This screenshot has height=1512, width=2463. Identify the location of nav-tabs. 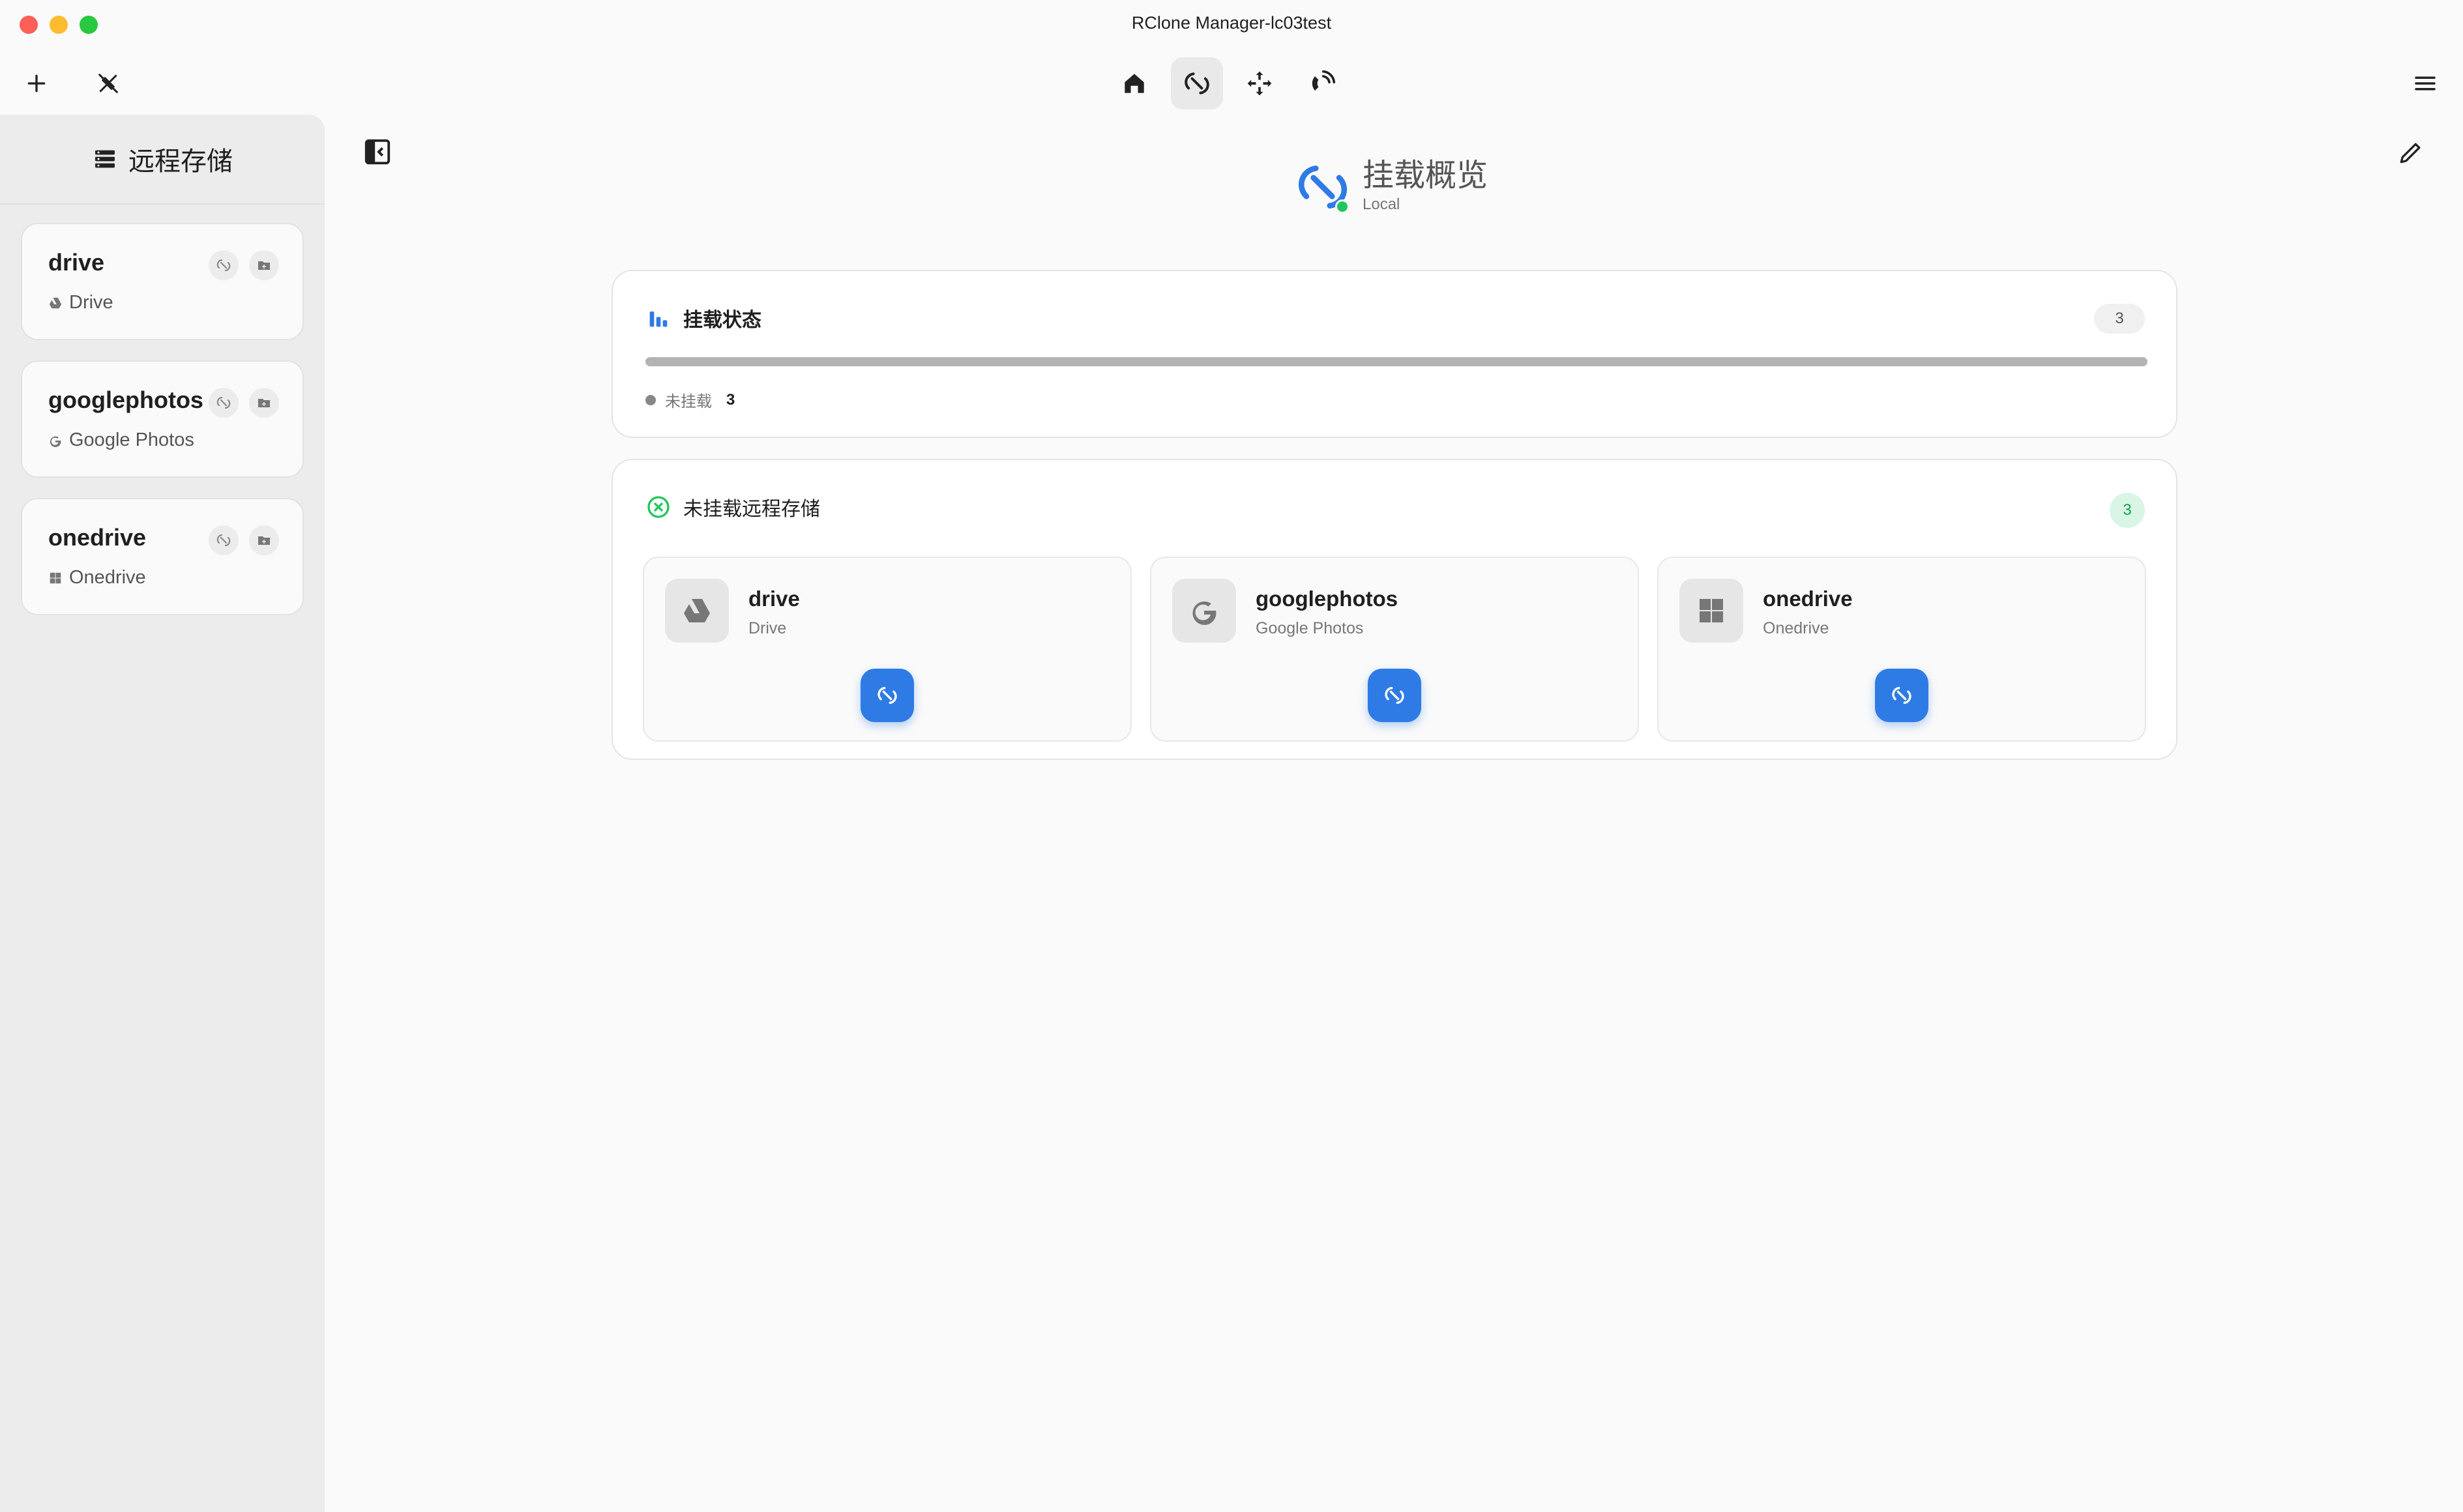
(1228, 83).